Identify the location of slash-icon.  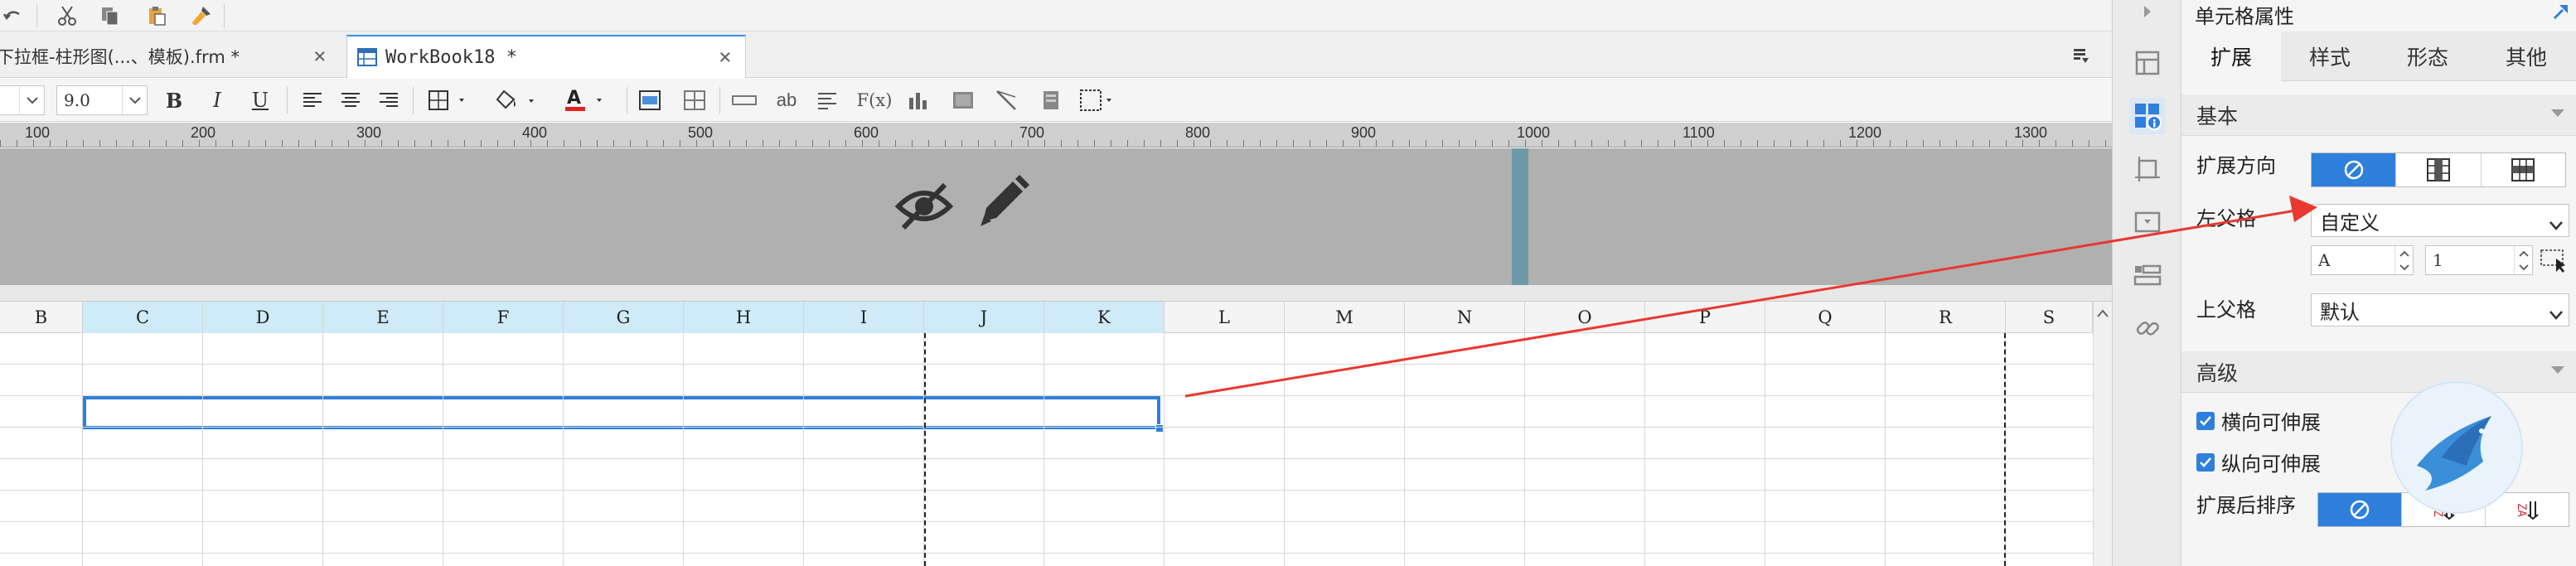
(1006, 100).